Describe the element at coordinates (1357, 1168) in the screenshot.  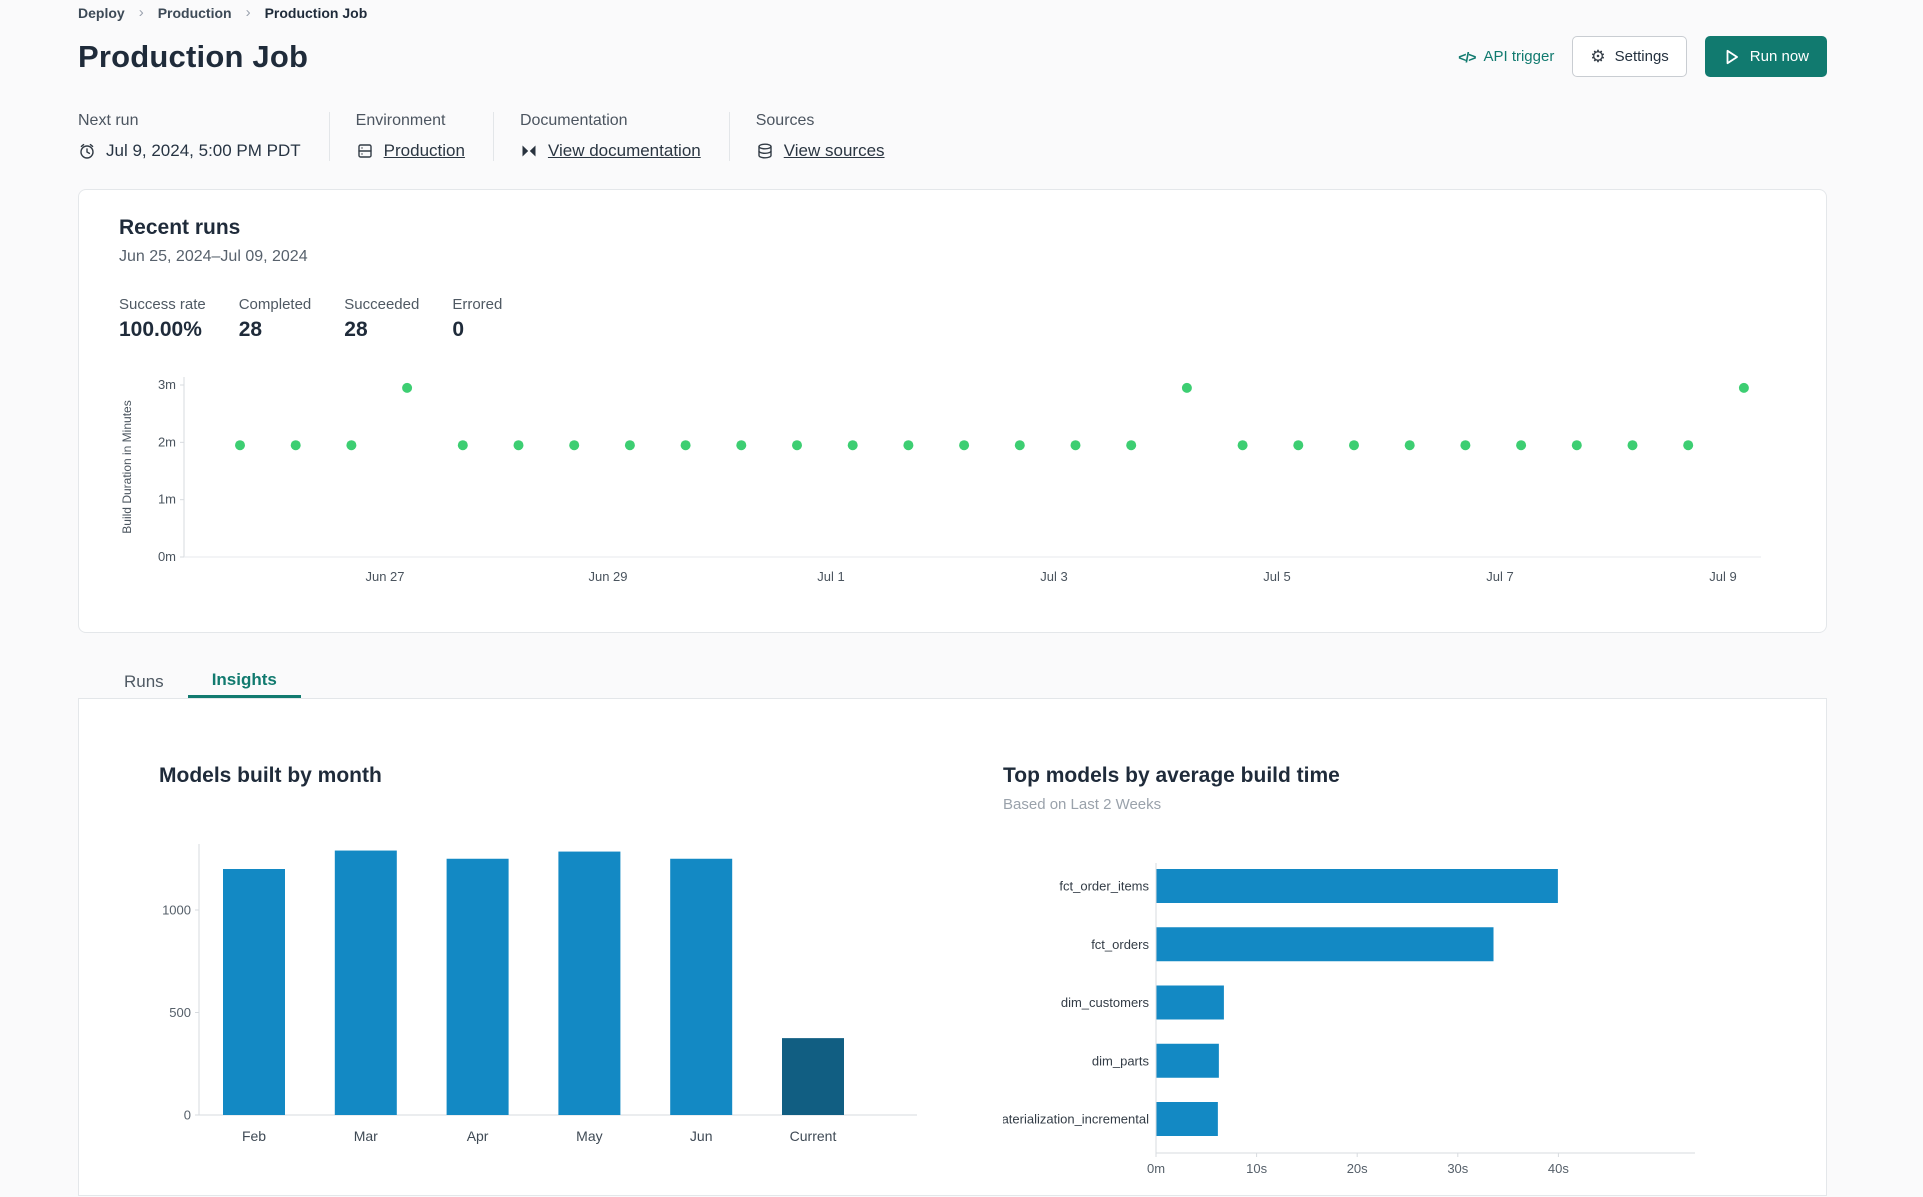
I see `svg-text: 20s` at that location.